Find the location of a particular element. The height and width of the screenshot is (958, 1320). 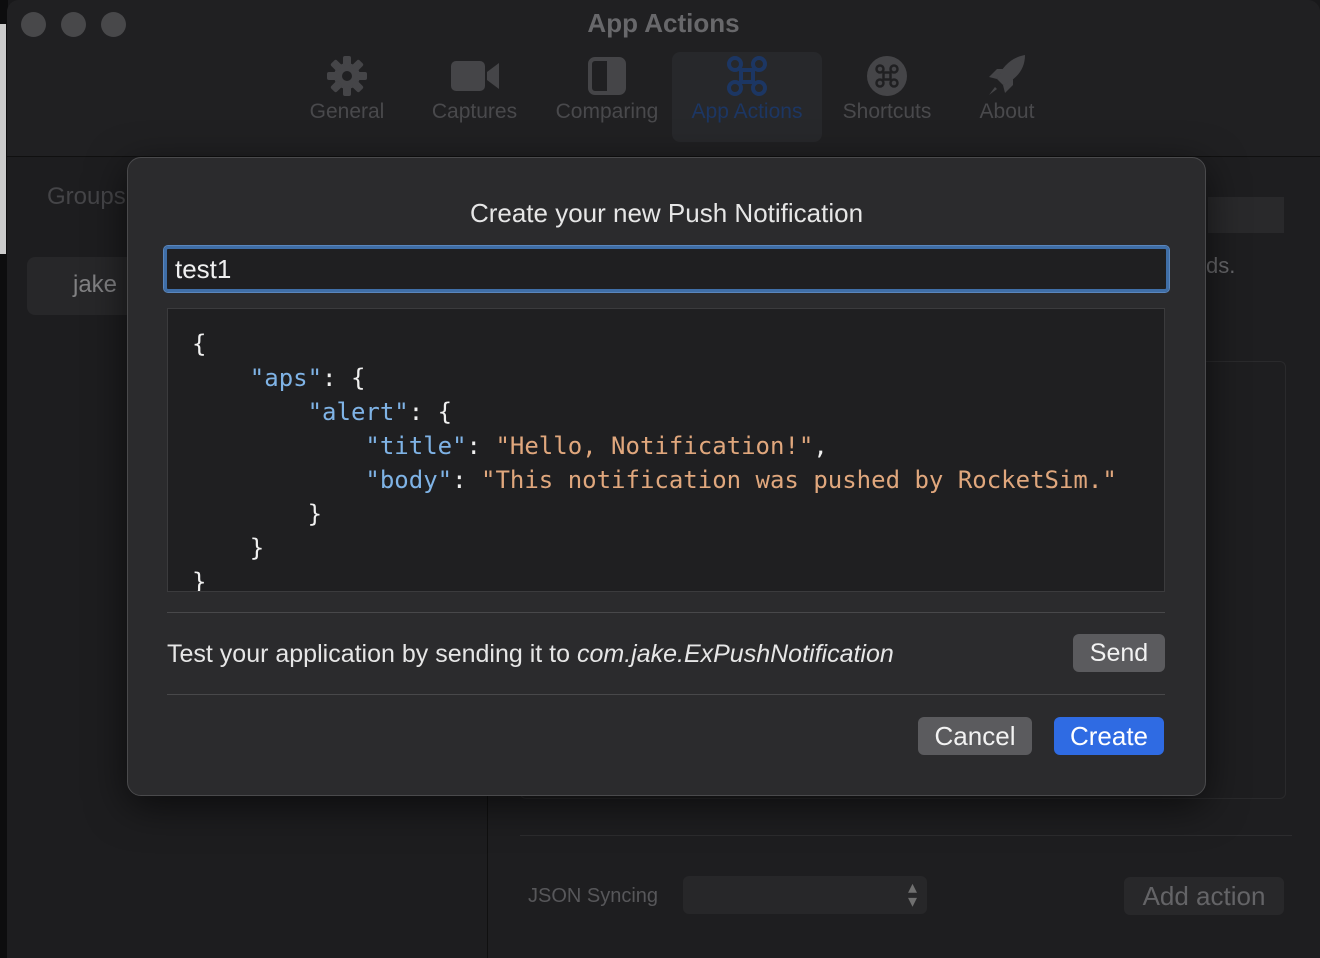

create-button: Create is located at coordinates (1109, 736).